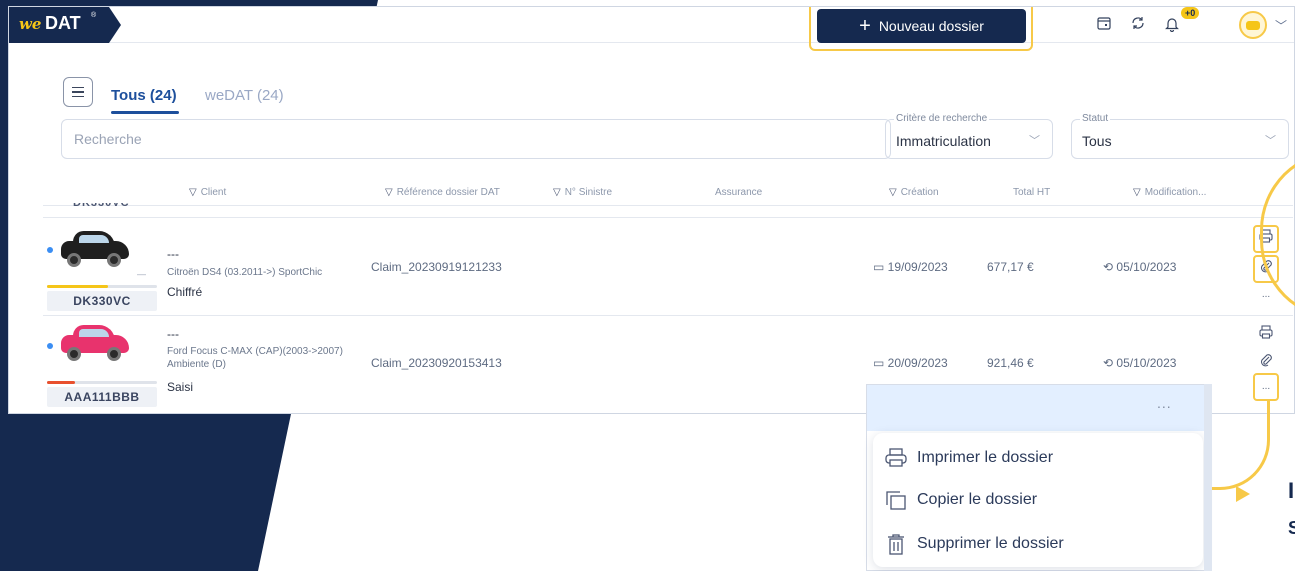 The image size is (1295, 571). Describe the element at coordinates (865, 25) in the screenshot. I see `plus-icon: +` at that location.